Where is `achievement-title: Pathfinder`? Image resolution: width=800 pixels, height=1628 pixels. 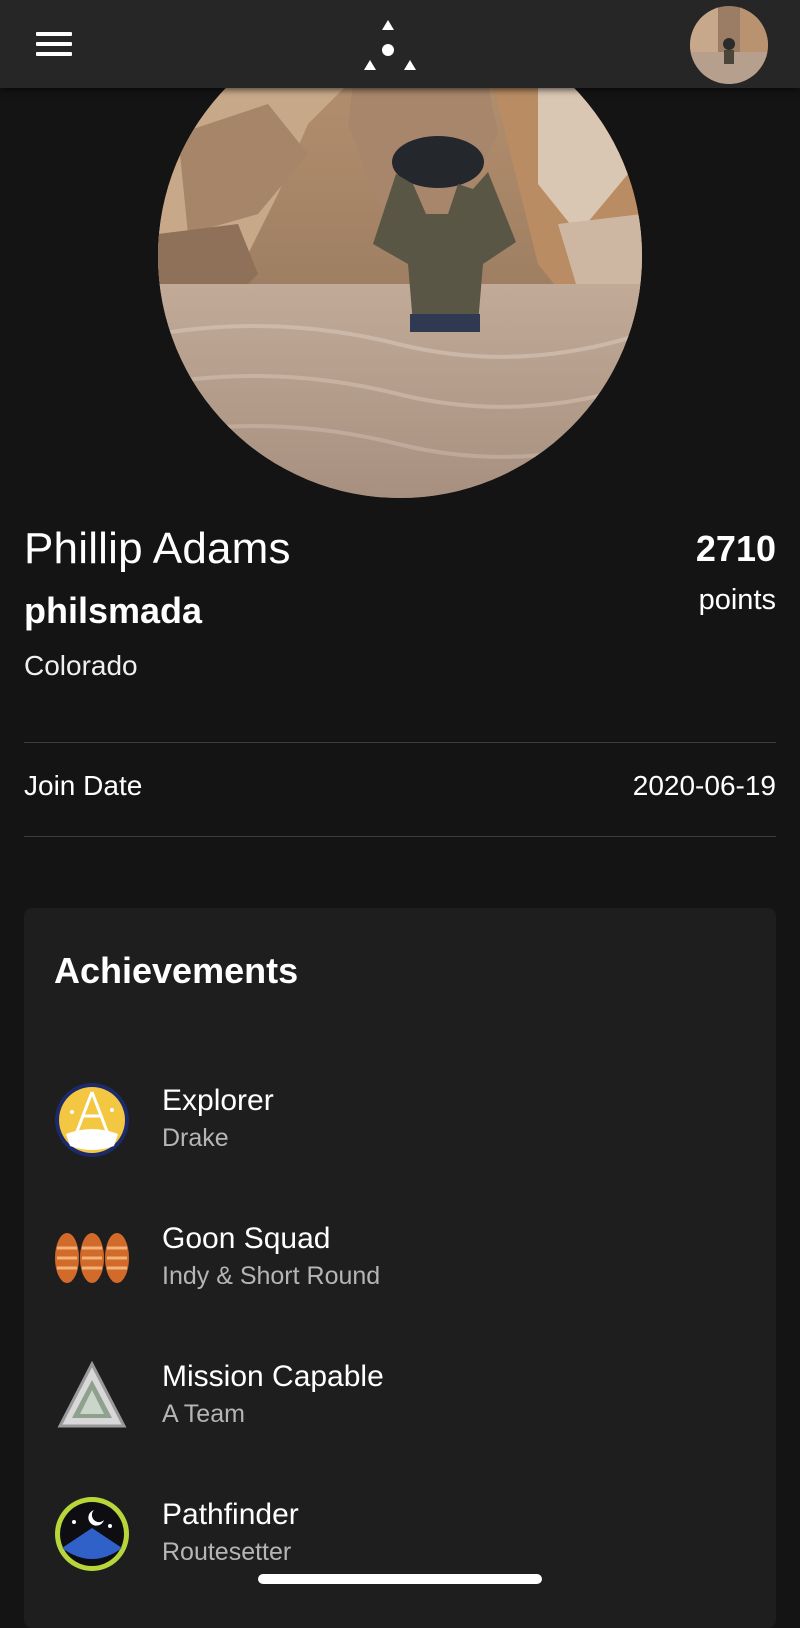 achievement-title: Pathfinder is located at coordinates (230, 1514).